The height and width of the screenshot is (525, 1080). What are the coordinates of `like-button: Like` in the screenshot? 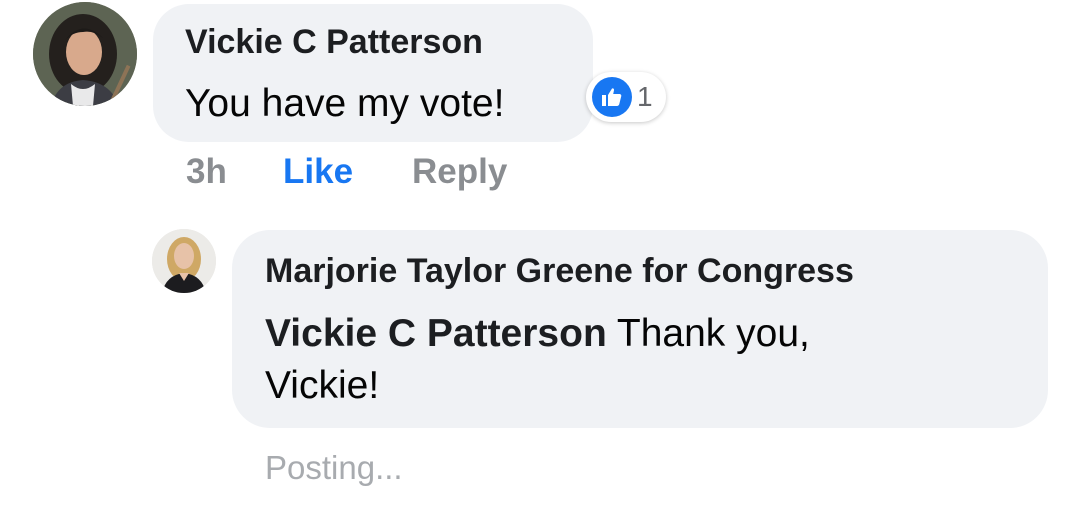 It's located at (318, 172).